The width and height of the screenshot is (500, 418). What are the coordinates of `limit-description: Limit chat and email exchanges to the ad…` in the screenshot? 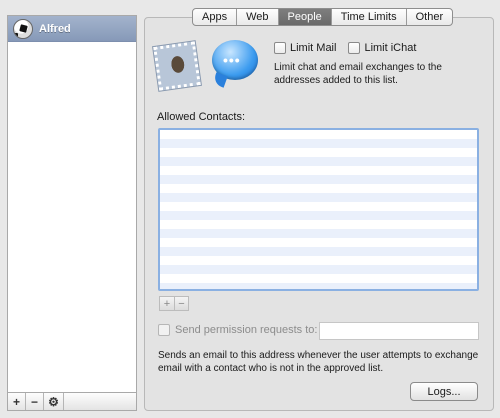 It's located at (358, 74).